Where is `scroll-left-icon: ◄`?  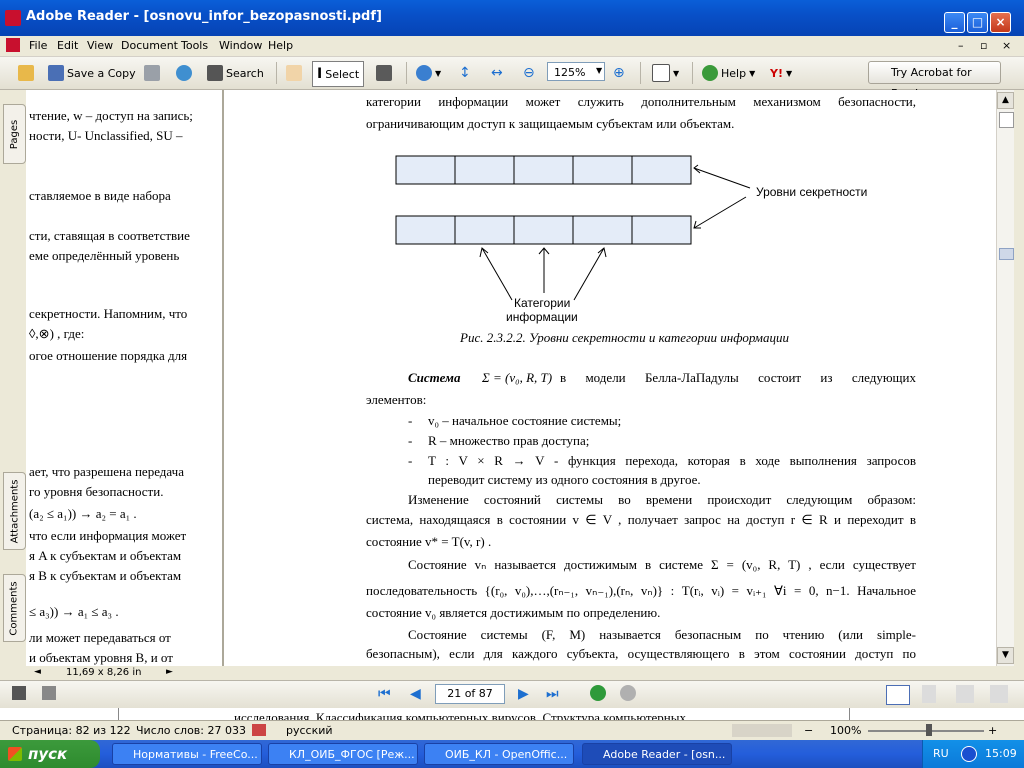 scroll-left-icon: ◄ is located at coordinates (37, 672).